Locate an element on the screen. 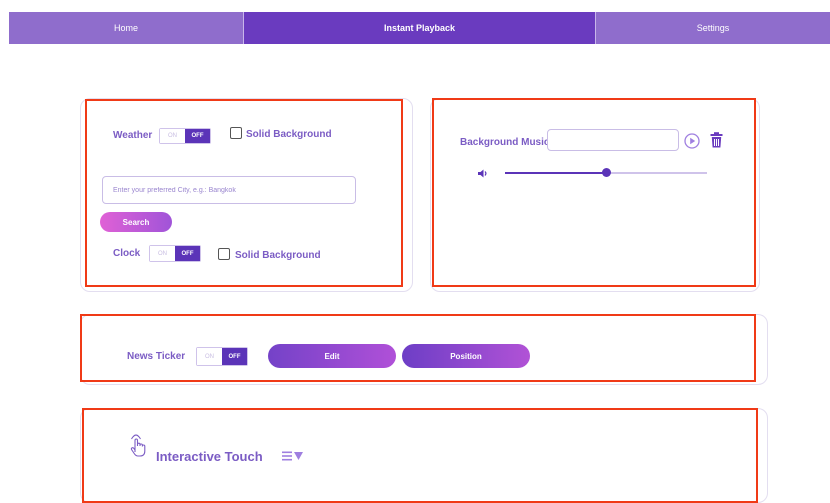 The height and width of the screenshot is (503, 830). play-icon is located at coordinates (692, 141).